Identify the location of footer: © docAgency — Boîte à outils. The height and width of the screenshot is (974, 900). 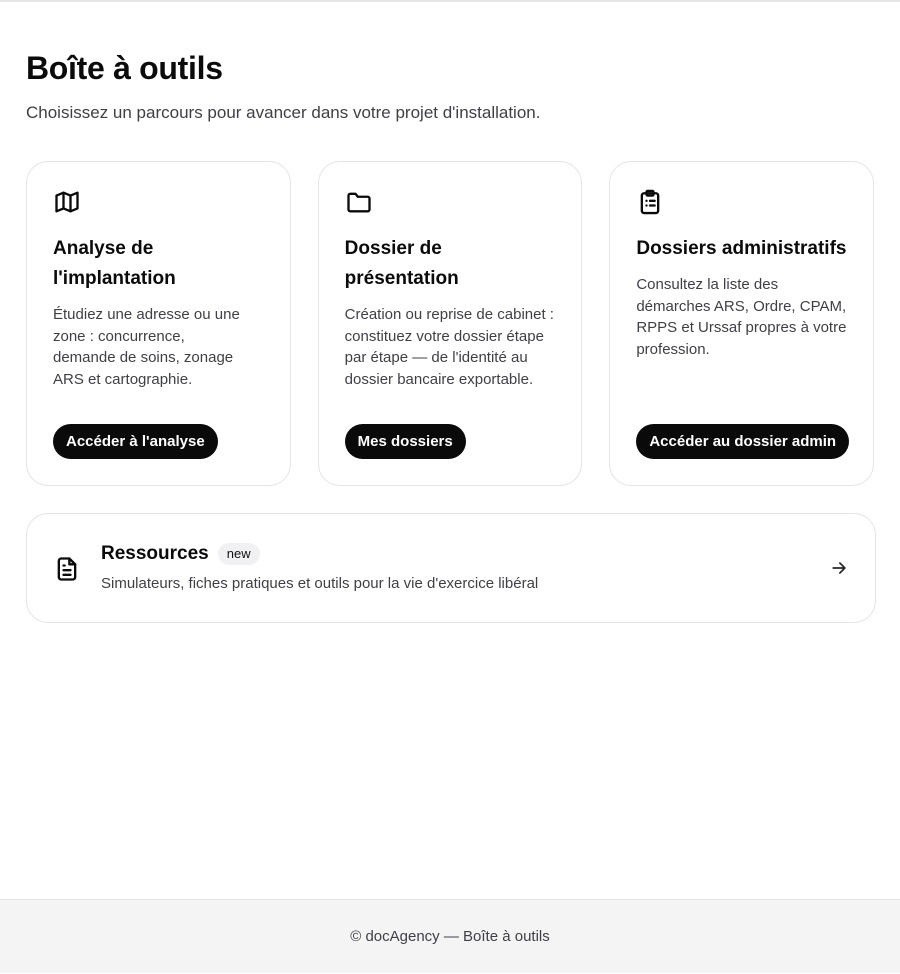
(450, 936).